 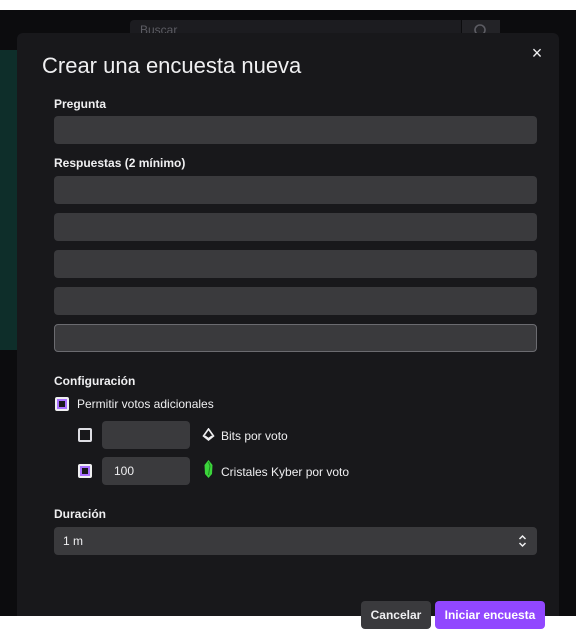 I want to click on extra-votes-checkbox, so click(x=62, y=404).